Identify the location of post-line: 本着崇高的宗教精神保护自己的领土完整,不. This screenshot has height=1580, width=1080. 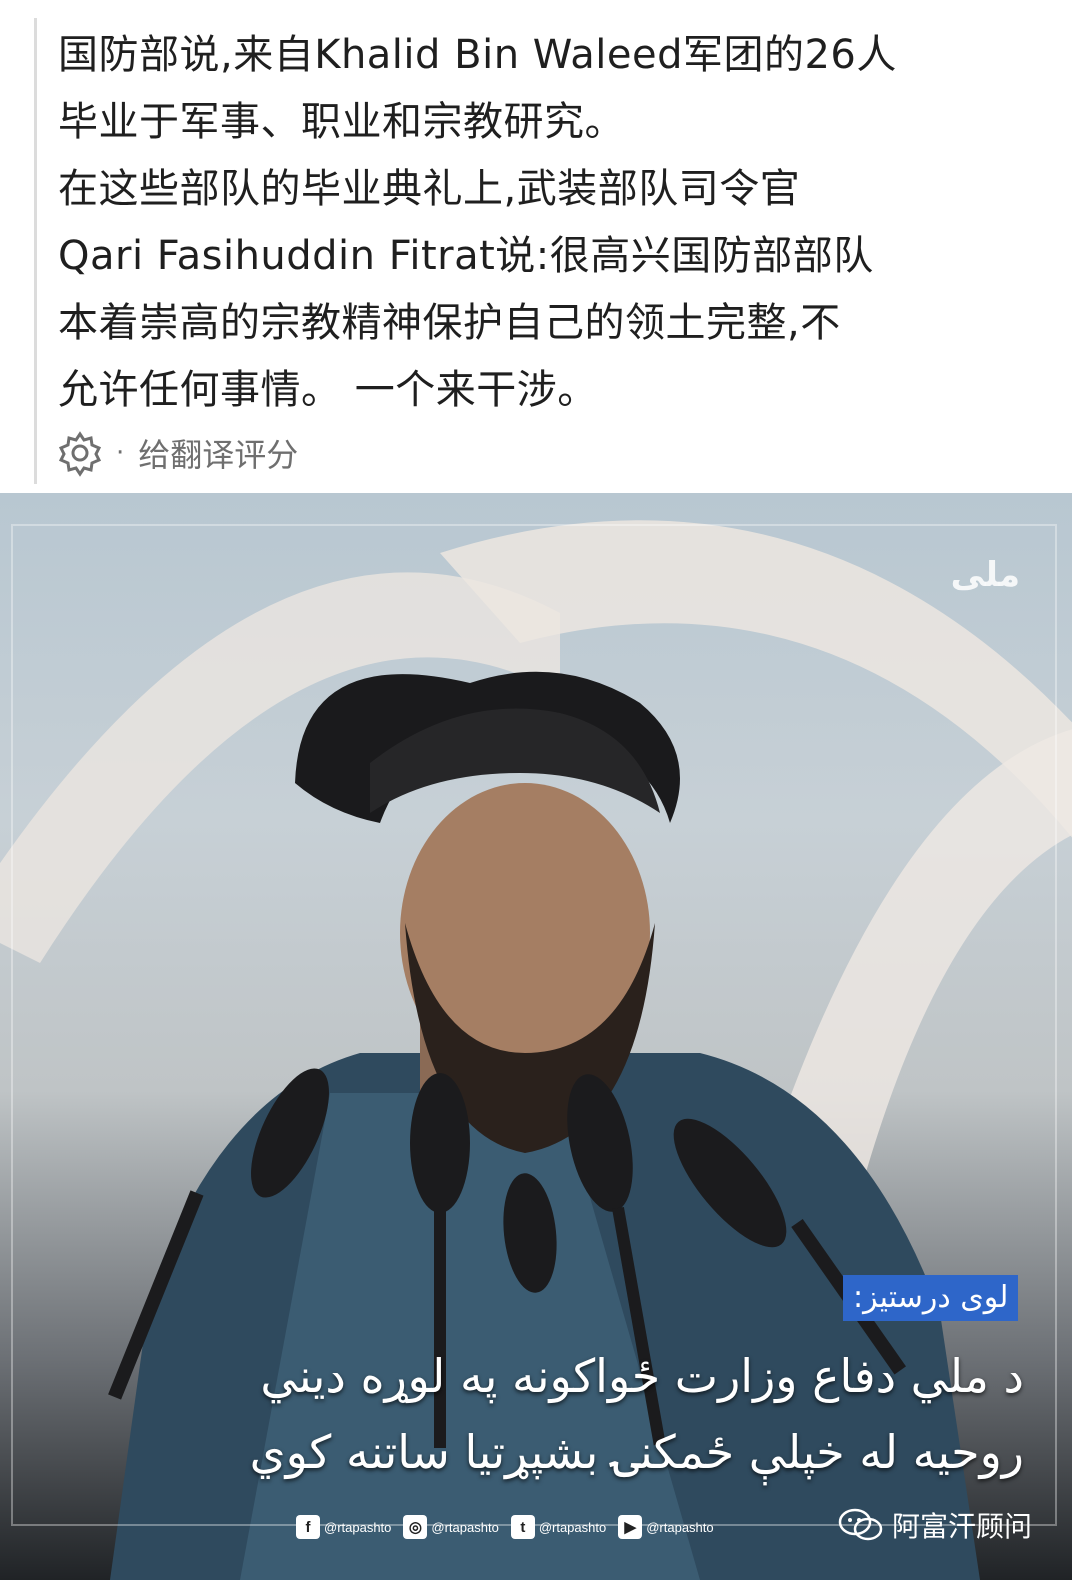
(449, 323).